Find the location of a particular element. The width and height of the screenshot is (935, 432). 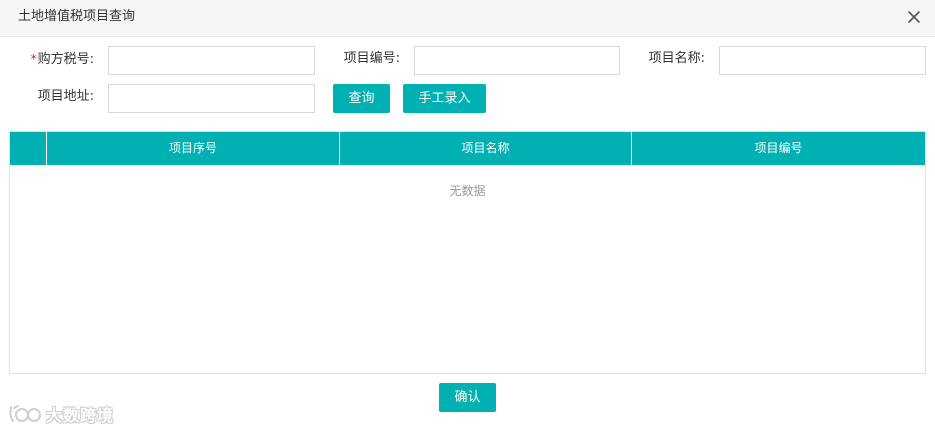

table-header: 项目序号 项目名称 项目编号 is located at coordinates (467, 148).